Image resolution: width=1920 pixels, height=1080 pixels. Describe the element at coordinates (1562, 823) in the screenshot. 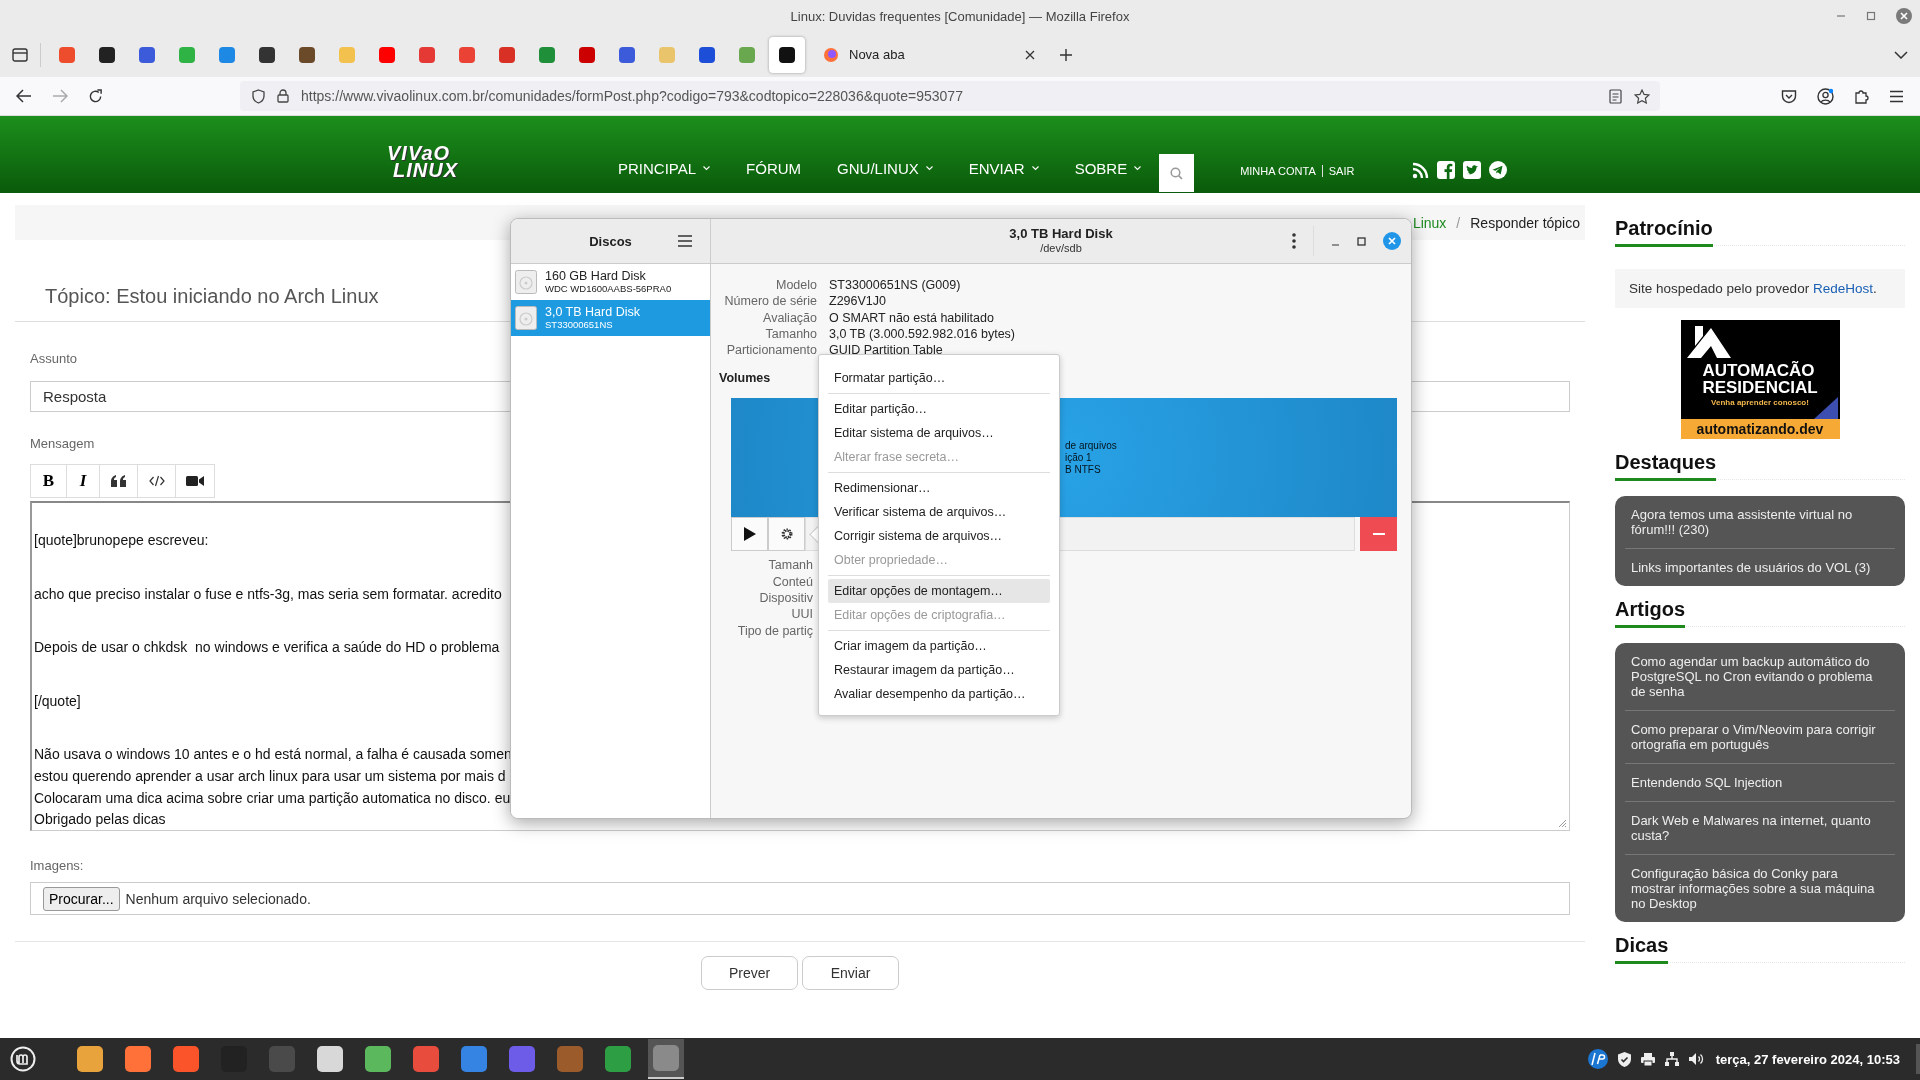

I see `resize-handle-icon` at that location.